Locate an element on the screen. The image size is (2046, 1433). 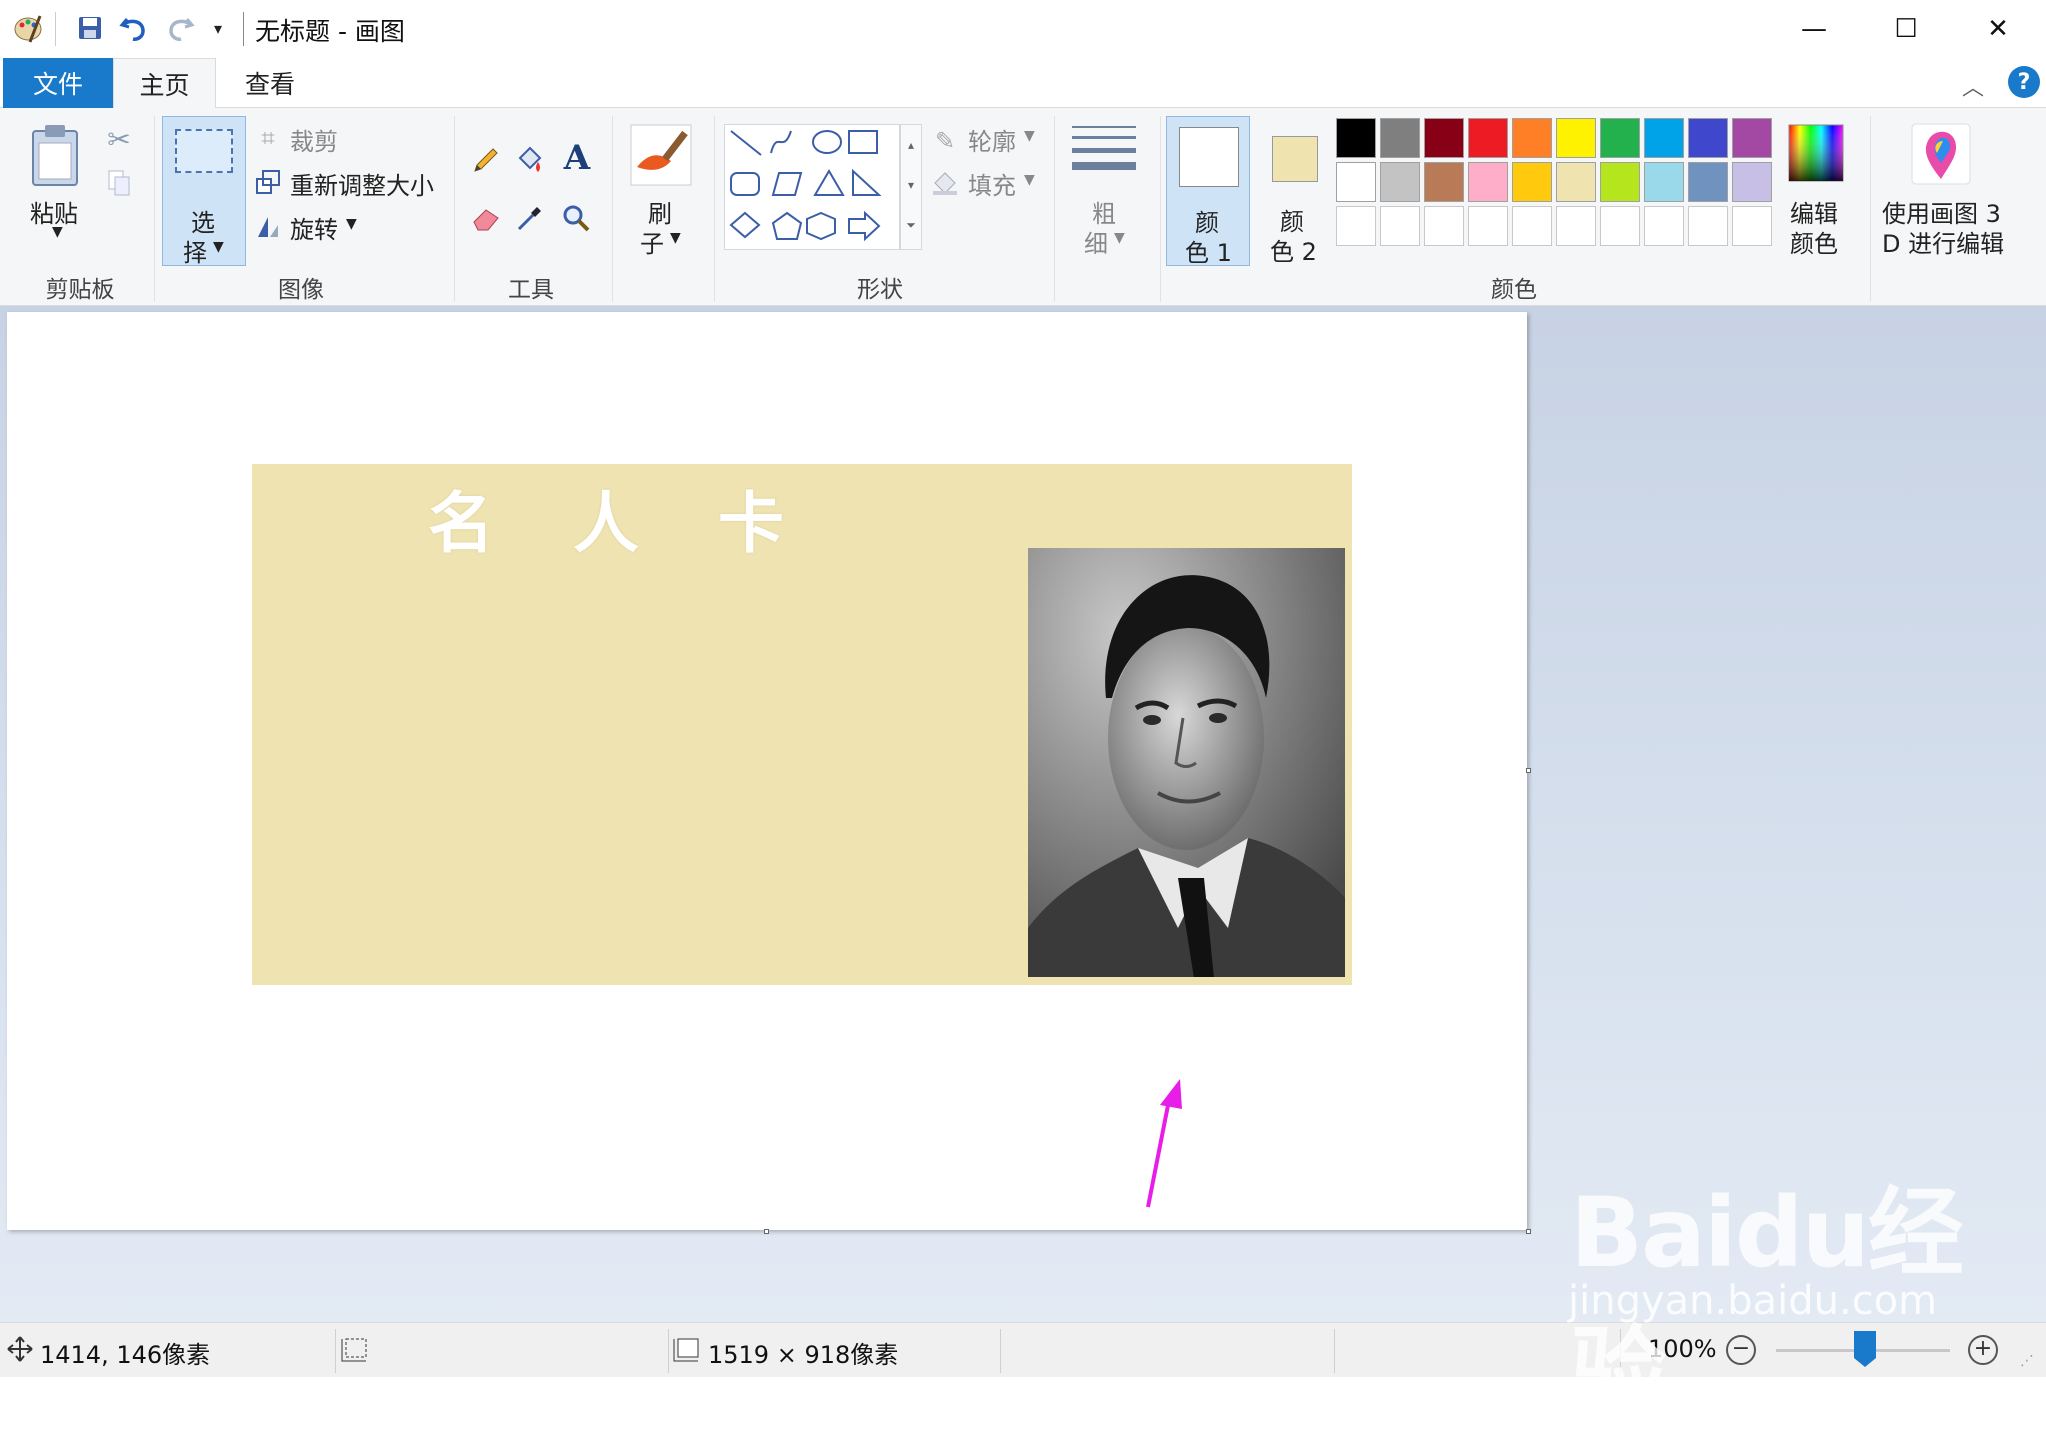
copy-icon is located at coordinates (119, 183).